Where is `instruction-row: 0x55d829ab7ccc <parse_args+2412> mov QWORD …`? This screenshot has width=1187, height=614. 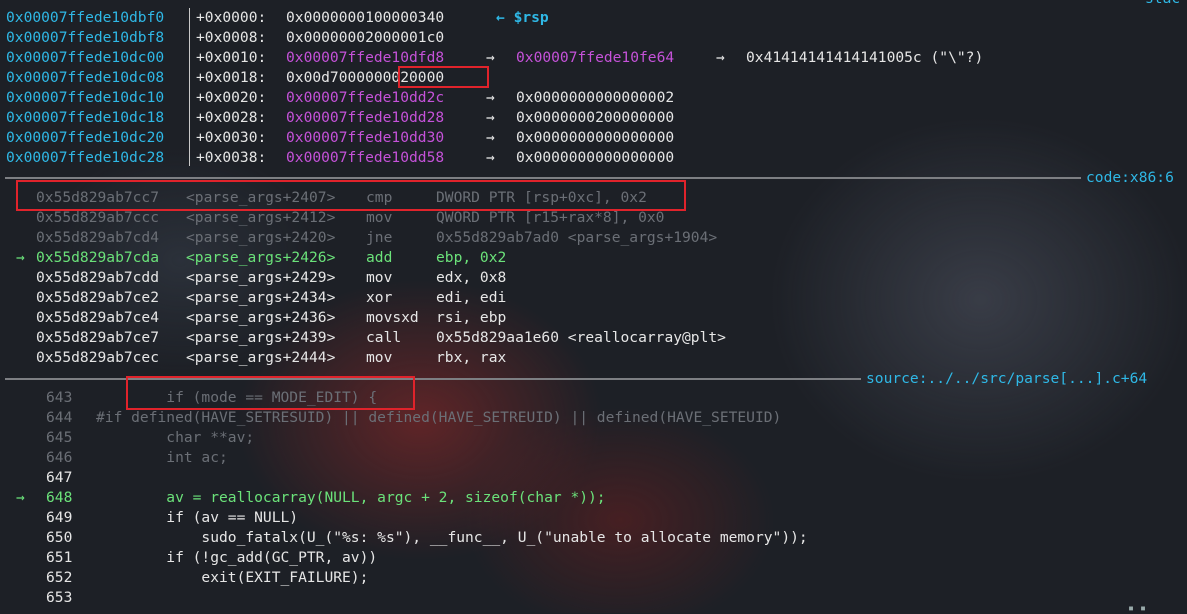 instruction-row: 0x55d829ab7ccc <parse_args+2412> mov QWORD … is located at coordinates (593, 218).